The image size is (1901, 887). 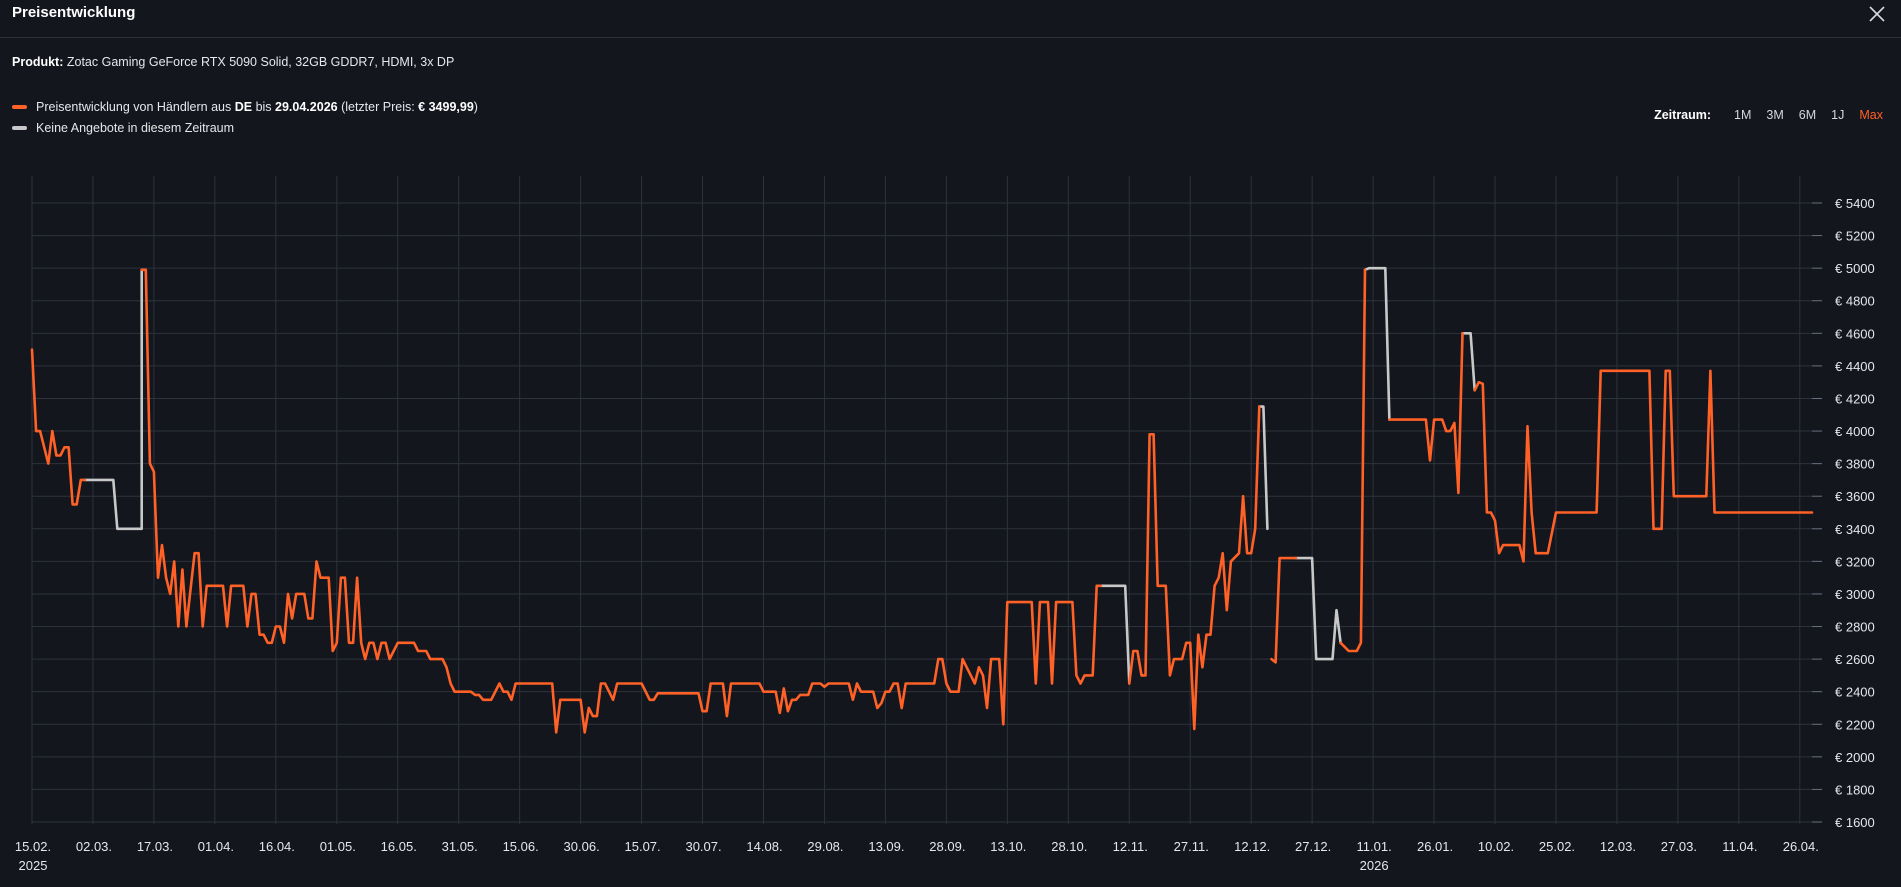 I want to click on y-tick-label: € 2200, so click(x=1855, y=724).